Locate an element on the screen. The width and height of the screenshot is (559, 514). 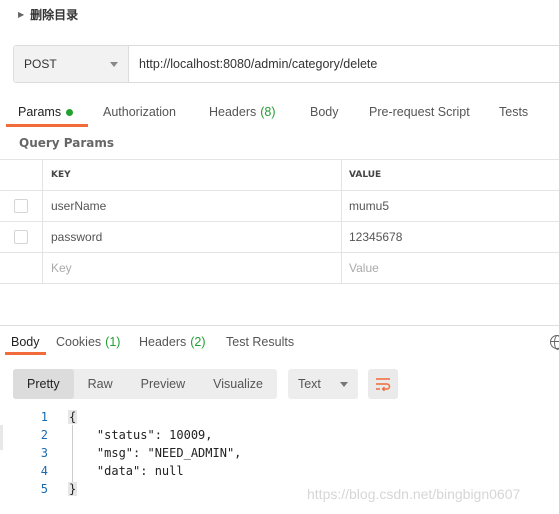
method-label: POST is located at coordinates (40, 64).